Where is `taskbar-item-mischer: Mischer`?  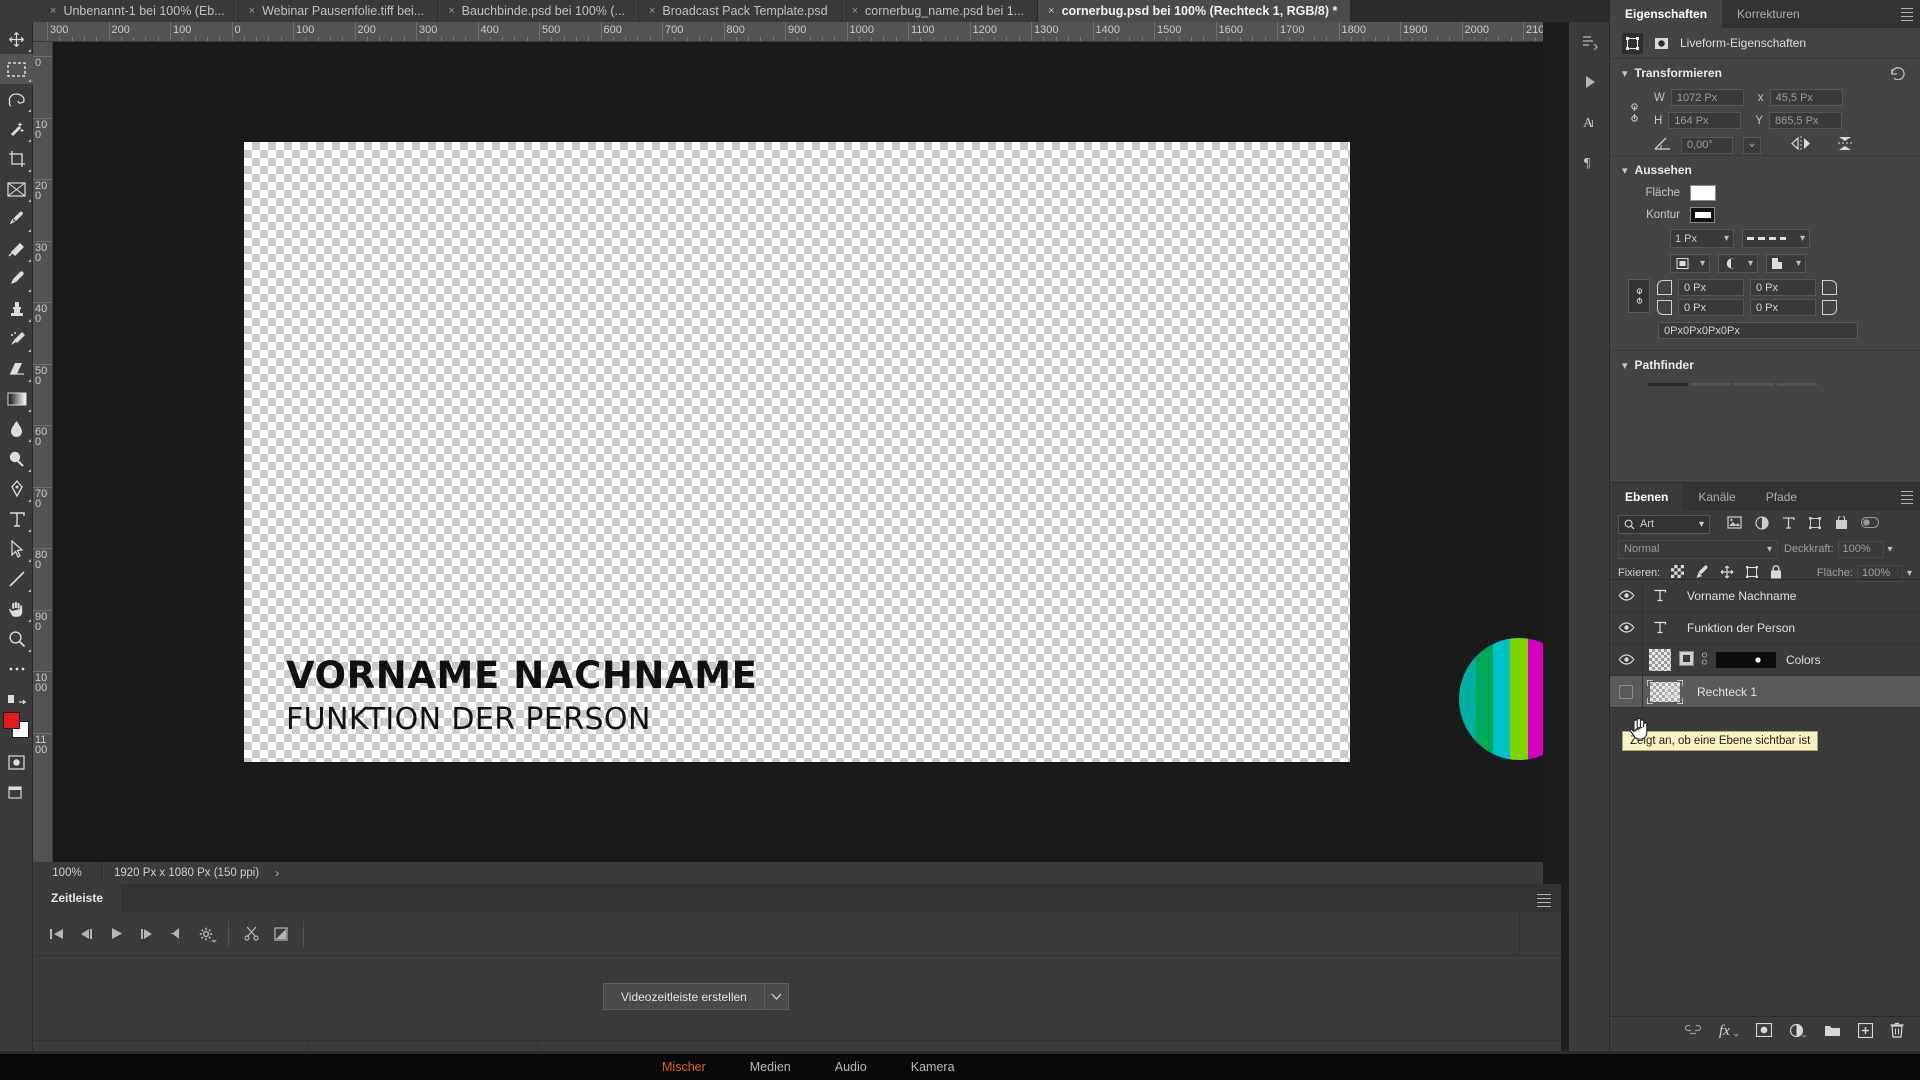 taskbar-item-mischer: Mischer is located at coordinates (684, 1067).